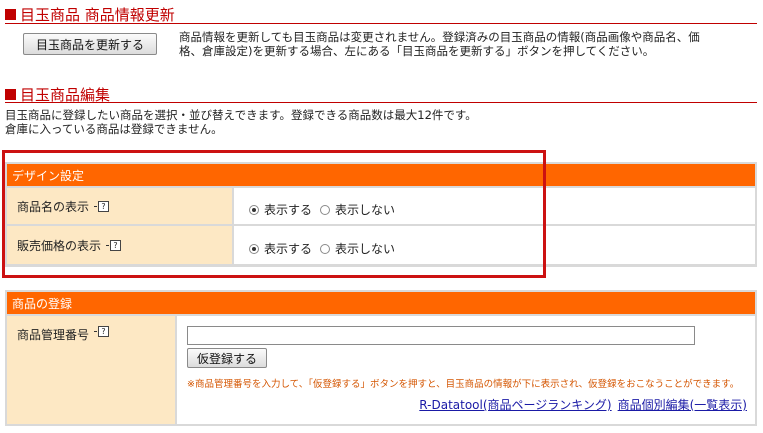  I want to click on design-panel-header-text: デザイン設定, so click(48, 175).